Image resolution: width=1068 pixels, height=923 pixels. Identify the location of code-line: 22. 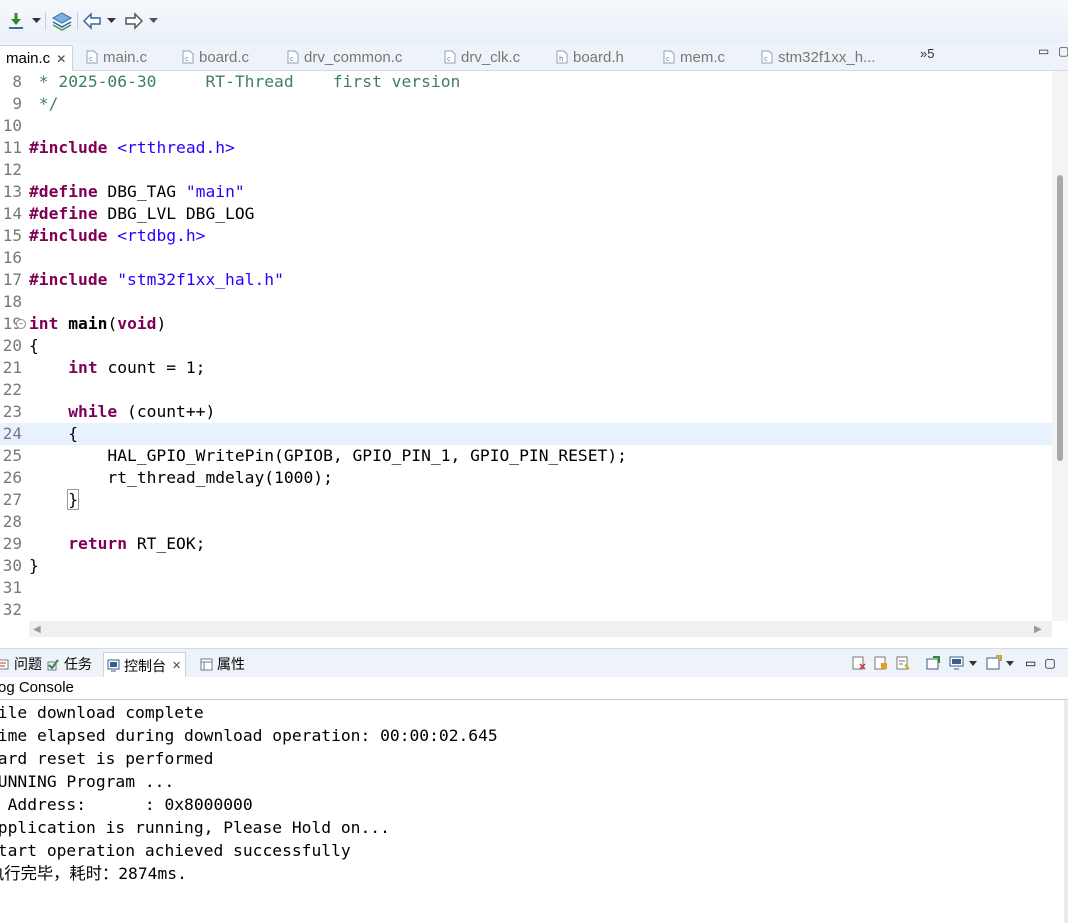
(526, 390).